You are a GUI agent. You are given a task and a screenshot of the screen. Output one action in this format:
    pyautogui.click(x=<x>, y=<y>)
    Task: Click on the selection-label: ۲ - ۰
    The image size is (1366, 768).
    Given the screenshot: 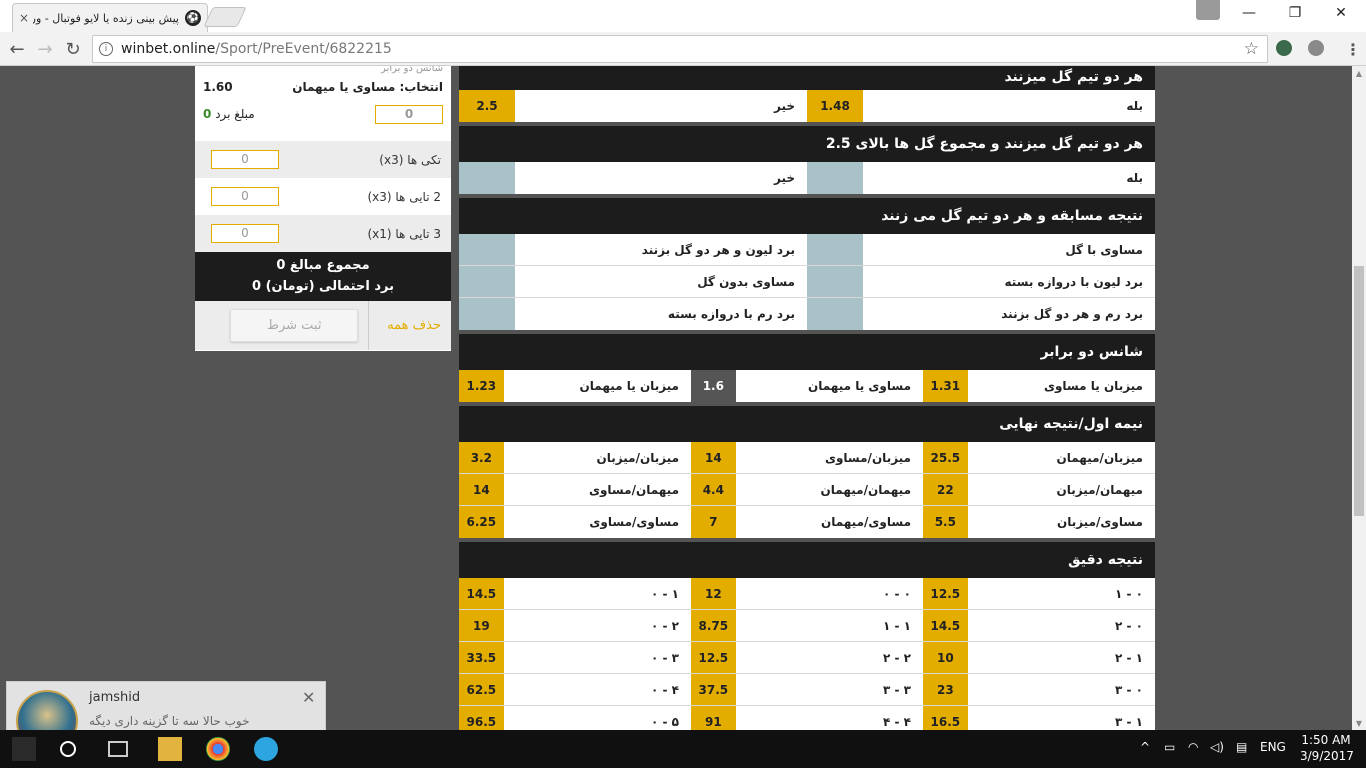 What is the action you would take?
    pyautogui.click(x=597, y=625)
    